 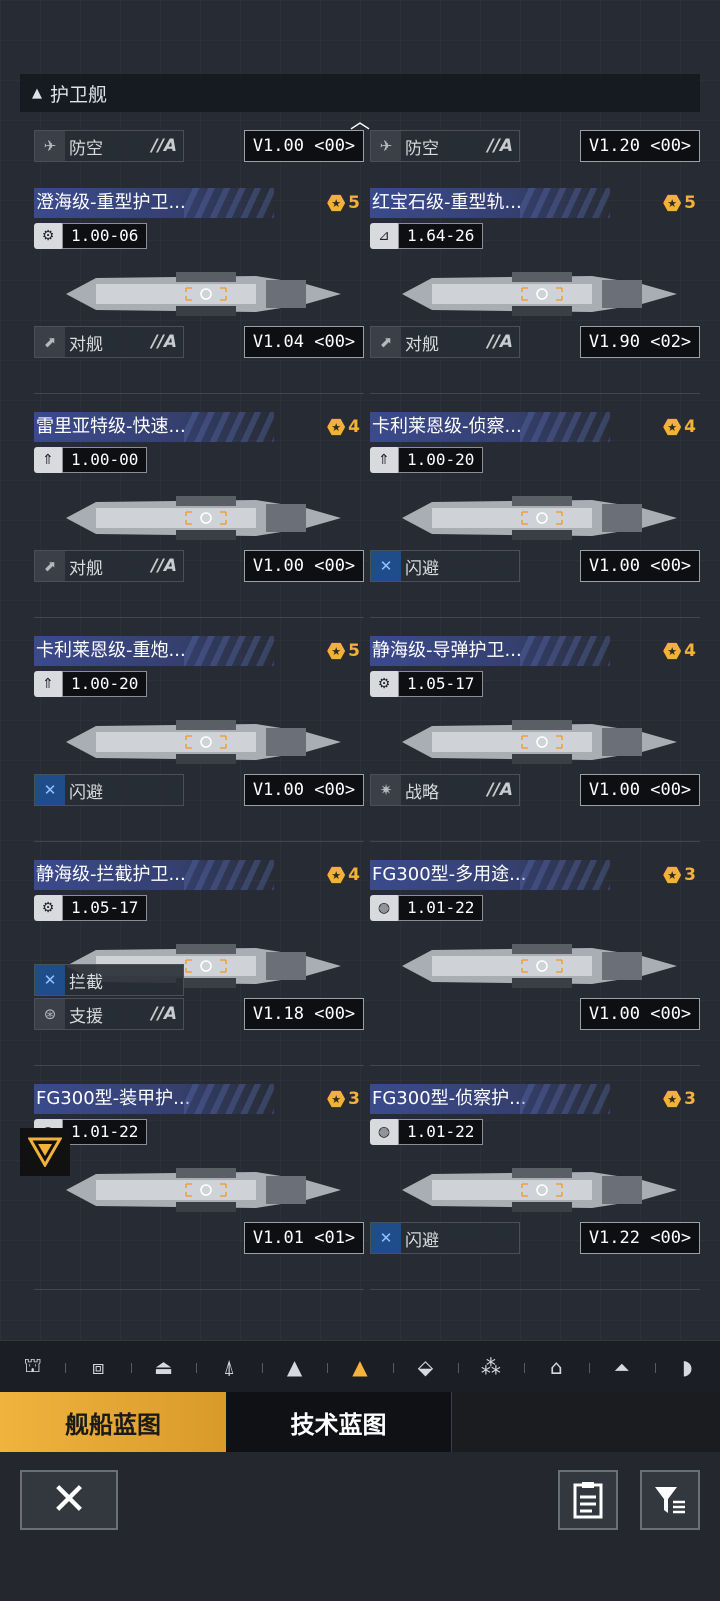 What do you see at coordinates (386, 1238) in the screenshot?
I see `evade-icon: ✕` at bounding box center [386, 1238].